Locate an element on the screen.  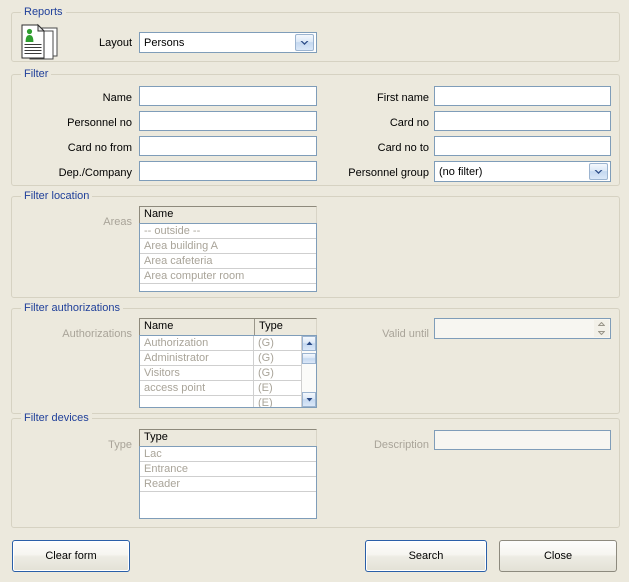
layout-combobox: Persons is located at coordinates (228, 42).